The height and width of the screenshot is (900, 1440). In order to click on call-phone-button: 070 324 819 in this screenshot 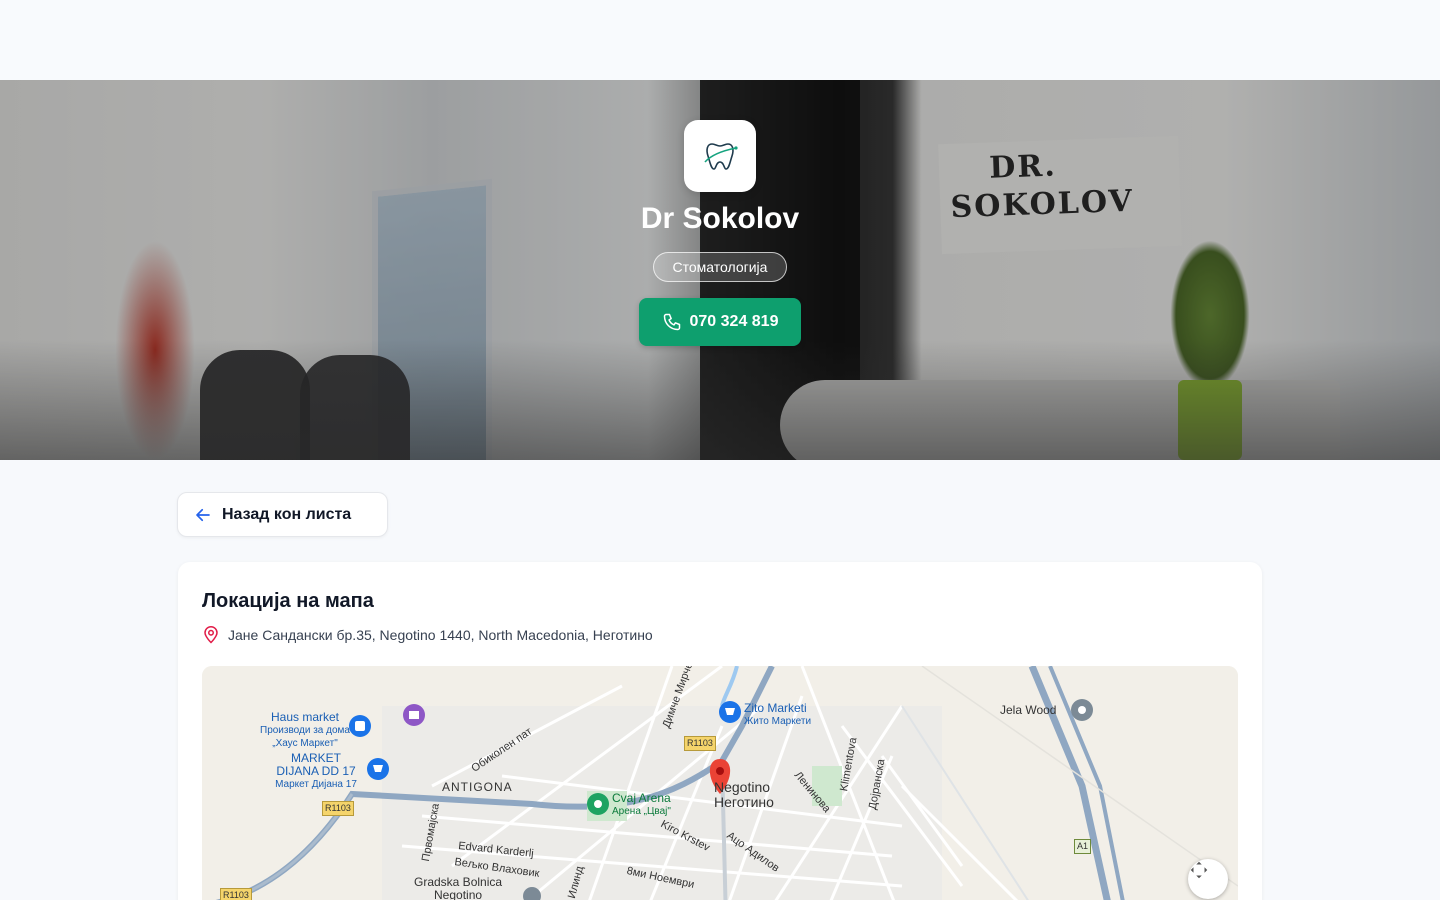, I will do `click(720, 322)`.